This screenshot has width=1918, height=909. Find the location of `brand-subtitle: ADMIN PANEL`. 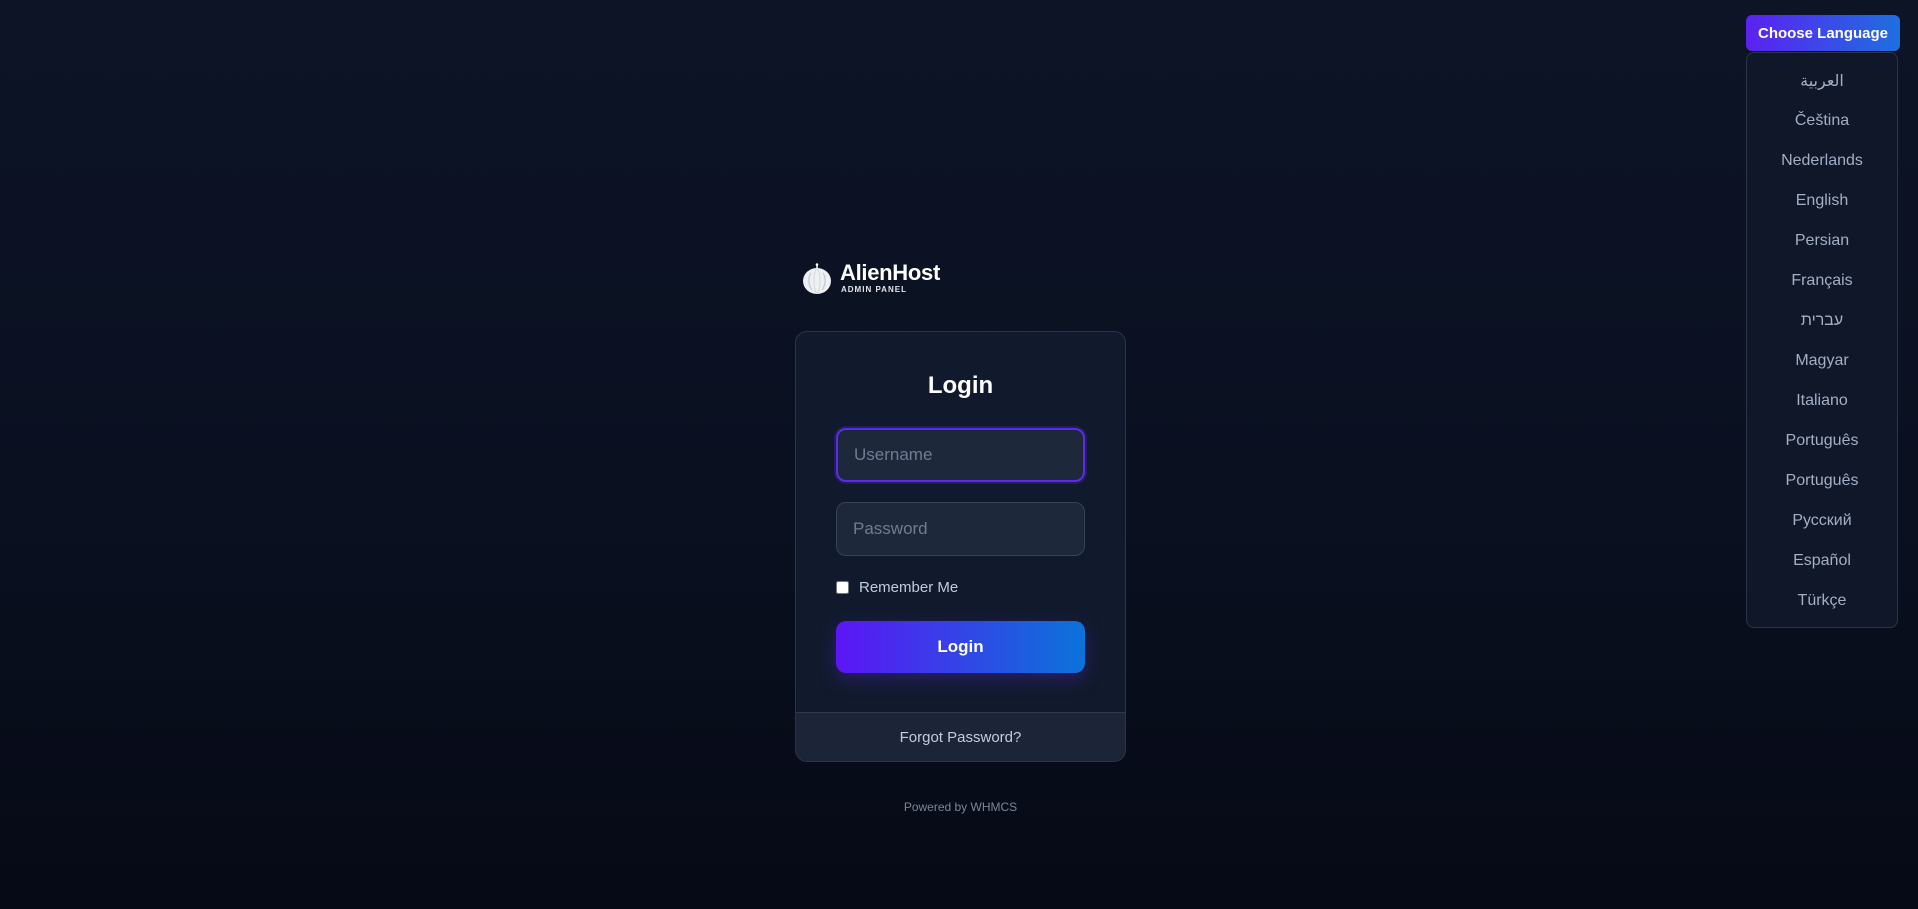

brand-subtitle: ADMIN PANEL is located at coordinates (874, 289).